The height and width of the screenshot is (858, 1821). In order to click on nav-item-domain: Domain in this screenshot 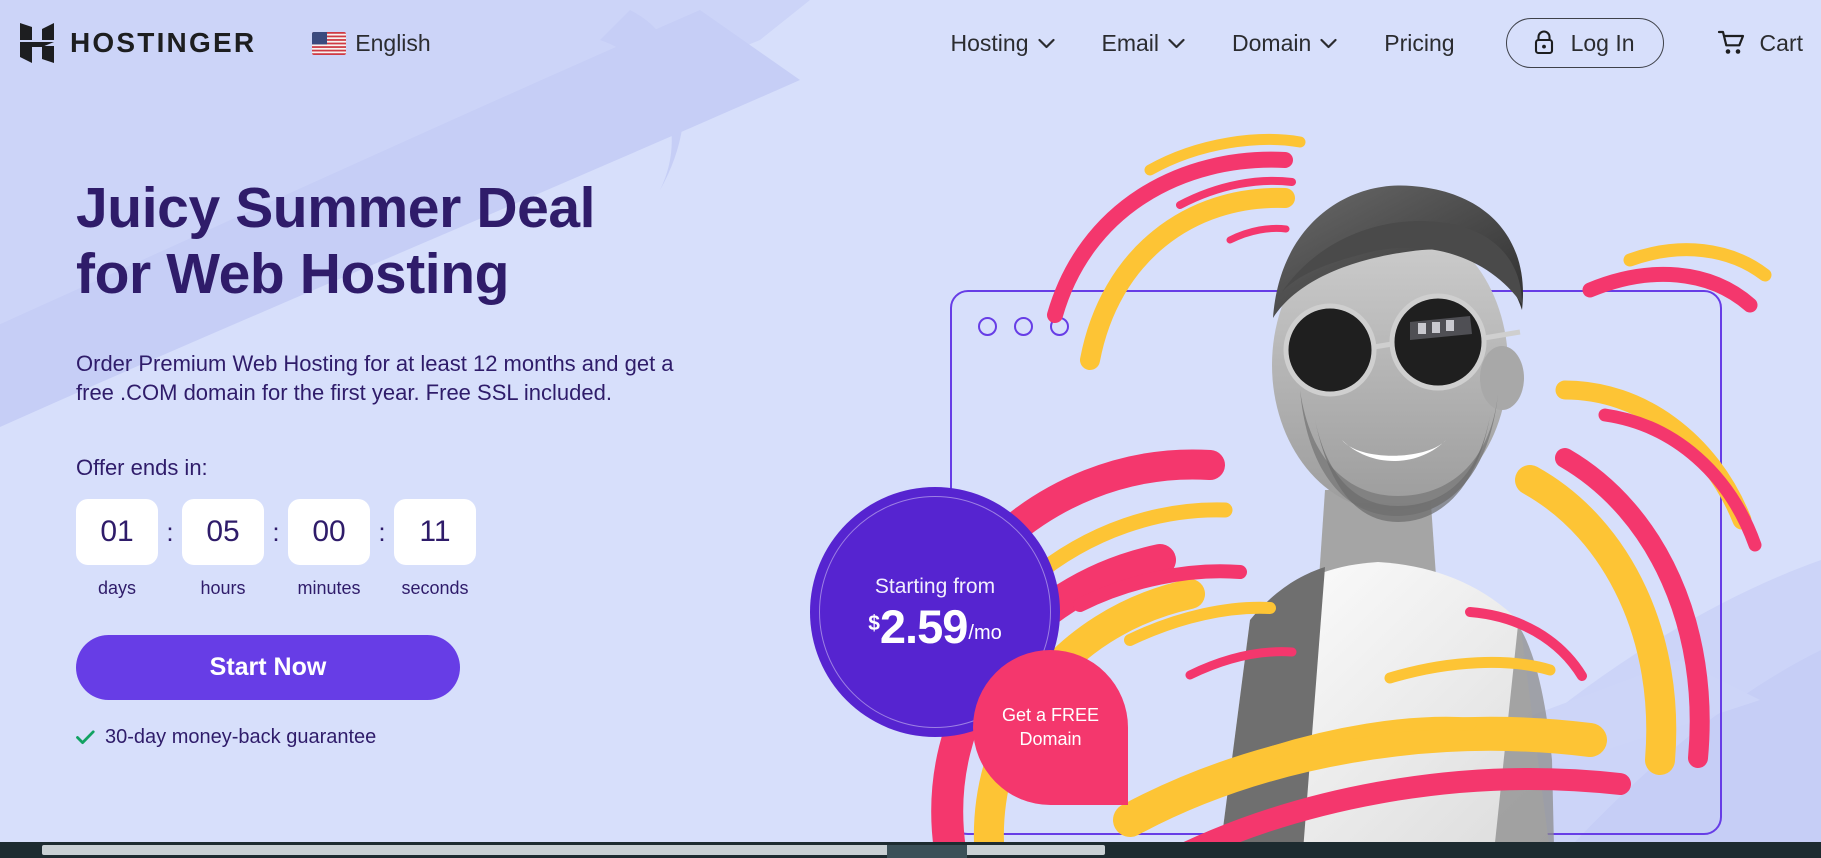, I will do `click(1284, 43)`.